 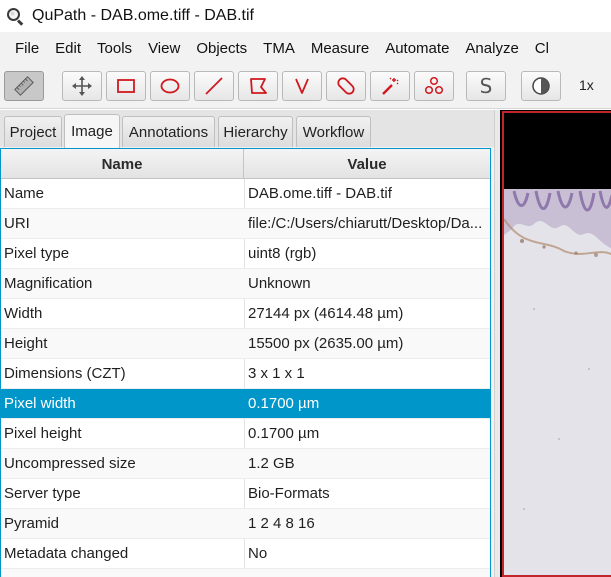 What do you see at coordinates (221, 48) in the screenshot?
I see `menu-objects: Objects` at bounding box center [221, 48].